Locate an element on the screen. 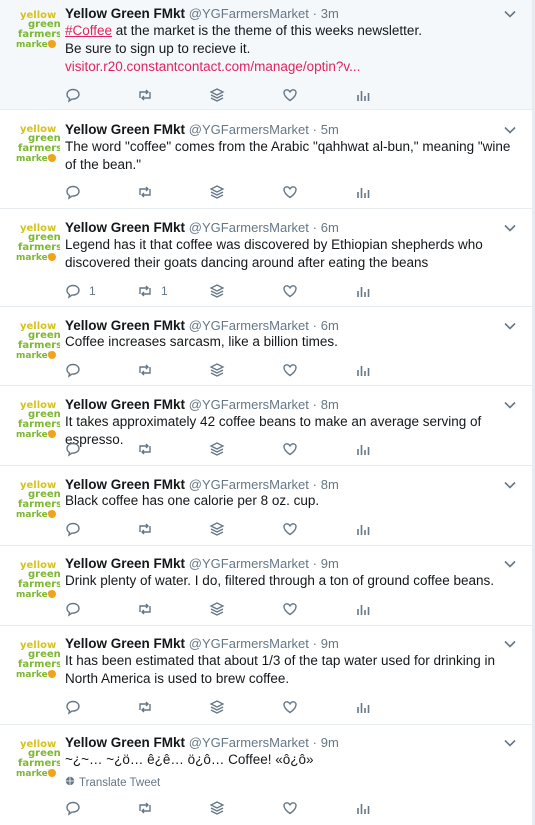 The width and height of the screenshot is (535, 825). timestamp: 5m is located at coordinates (330, 129).